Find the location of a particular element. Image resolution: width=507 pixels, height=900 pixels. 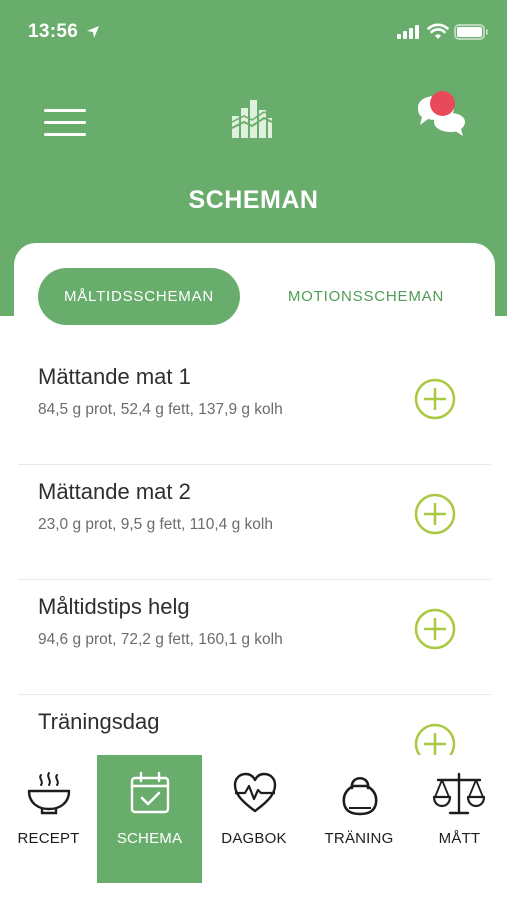

nav-item-recept: RECEPT is located at coordinates (48, 819).